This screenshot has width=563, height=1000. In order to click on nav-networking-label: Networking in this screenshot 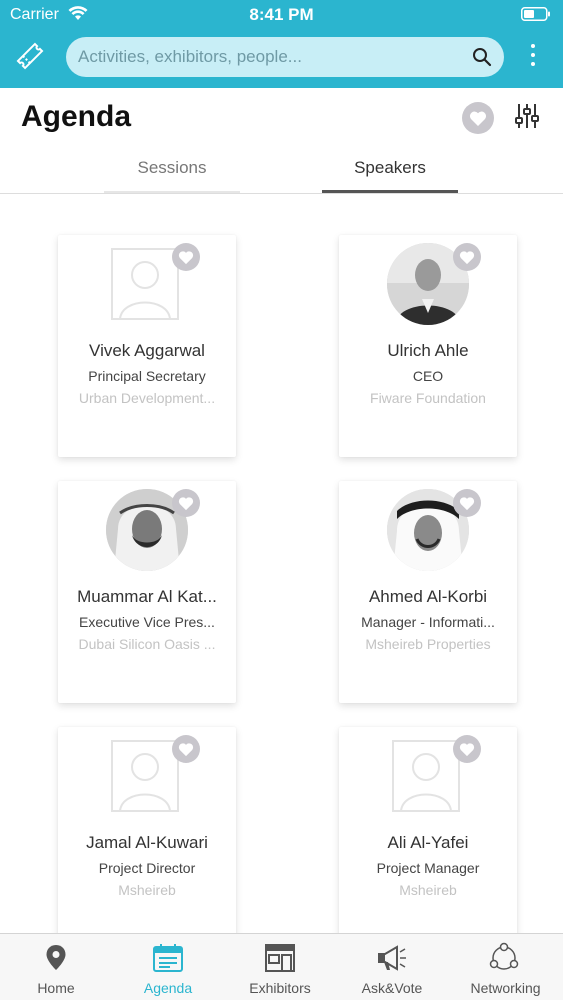, I will do `click(505, 988)`.